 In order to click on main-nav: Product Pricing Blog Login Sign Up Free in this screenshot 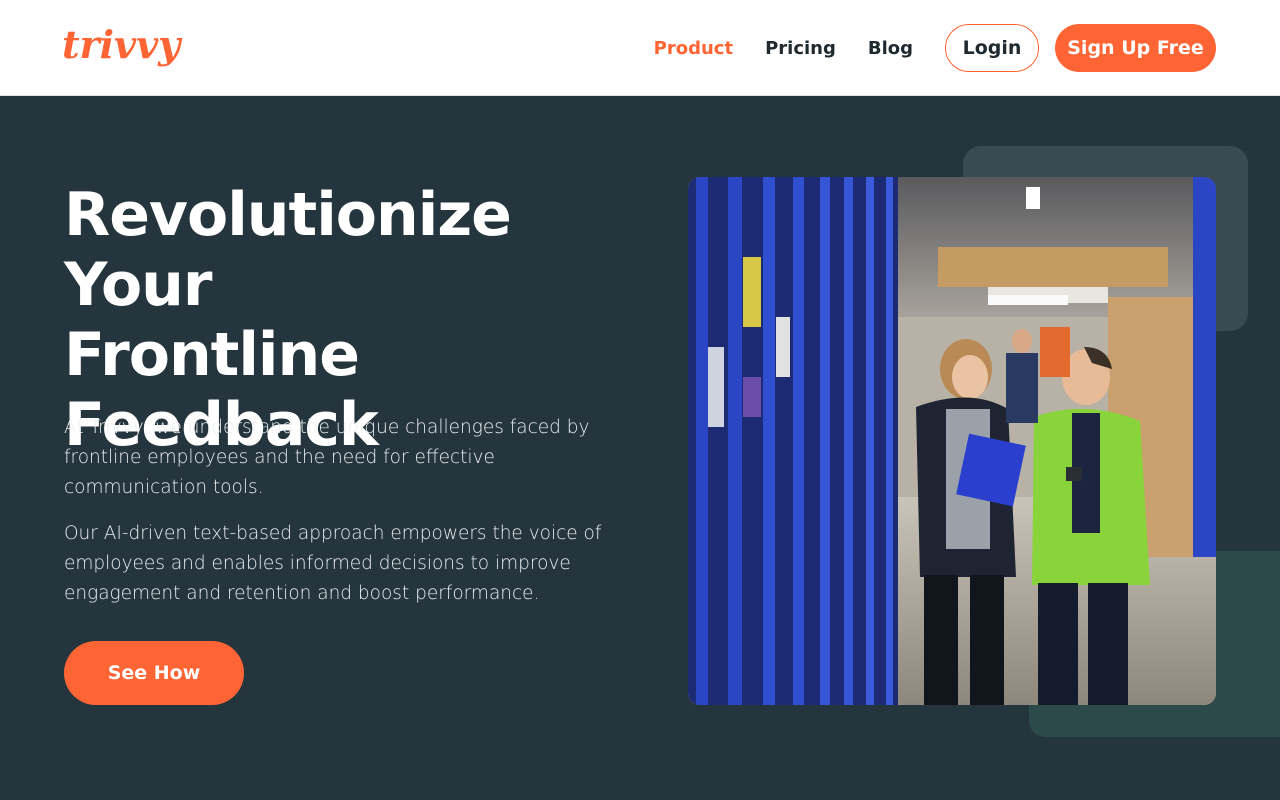, I will do `click(935, 48)`.